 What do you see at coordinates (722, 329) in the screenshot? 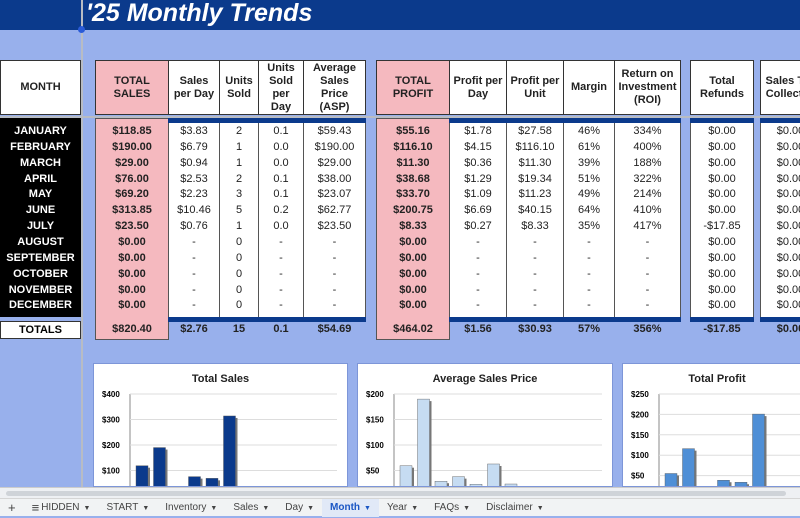
I see `total-cell: -$17.85` at bounding box center [722, 329].